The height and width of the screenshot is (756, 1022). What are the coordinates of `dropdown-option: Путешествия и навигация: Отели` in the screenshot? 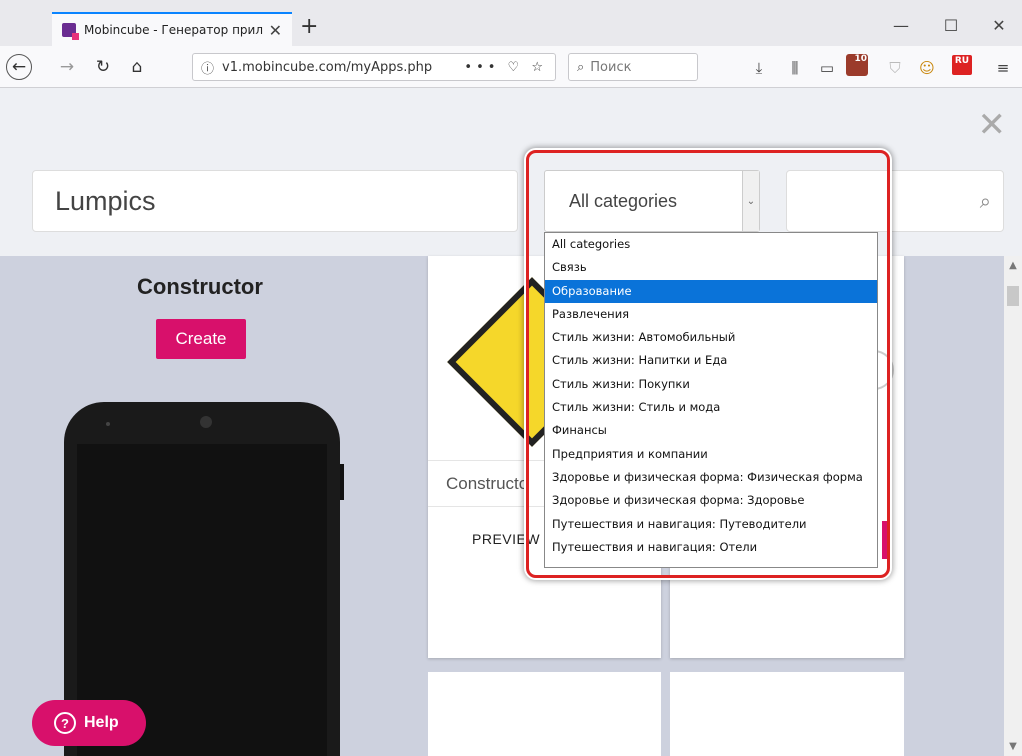 It's located at (711, 547).